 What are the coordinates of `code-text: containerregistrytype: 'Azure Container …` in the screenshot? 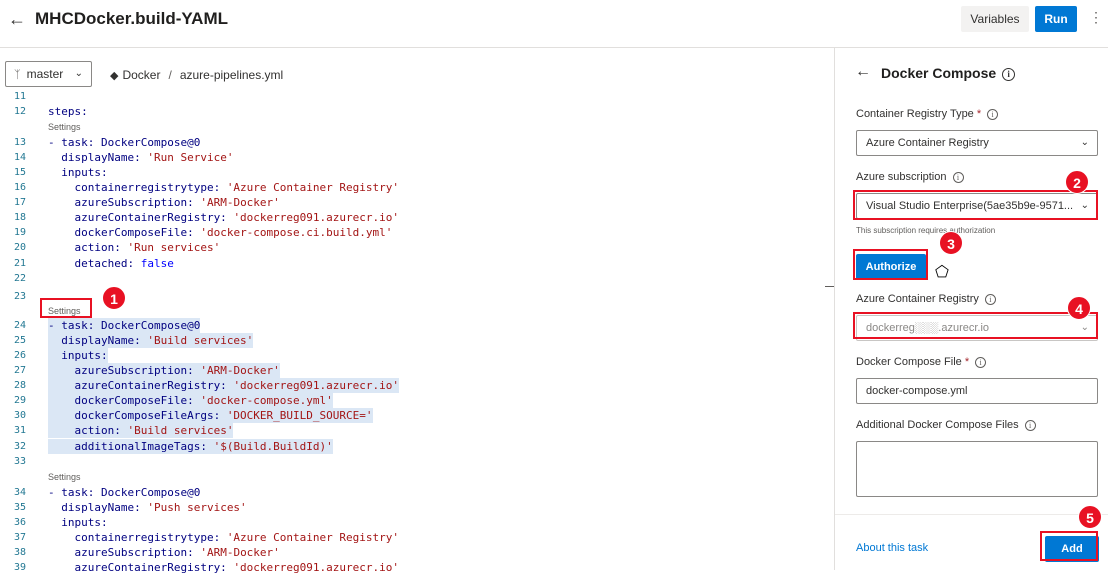 It's located at (223, 537).